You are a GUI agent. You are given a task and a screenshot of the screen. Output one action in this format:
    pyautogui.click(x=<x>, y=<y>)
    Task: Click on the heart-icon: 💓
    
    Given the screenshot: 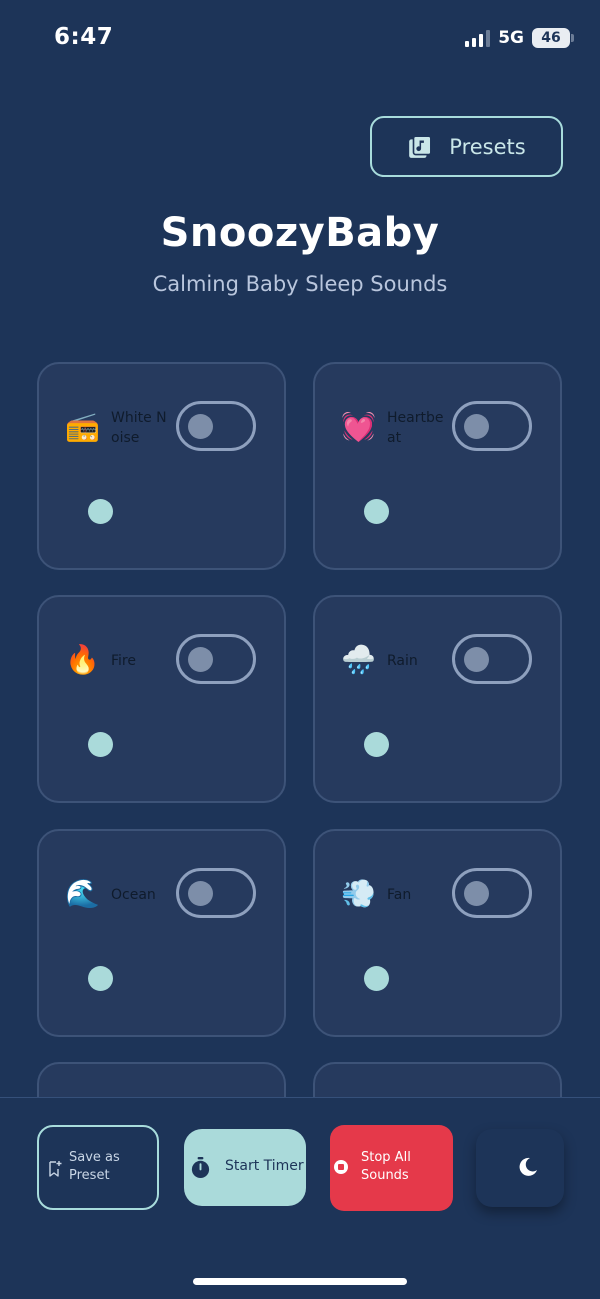 What is the action you would take?
    pyautogui.click(x=358, y=426)
    